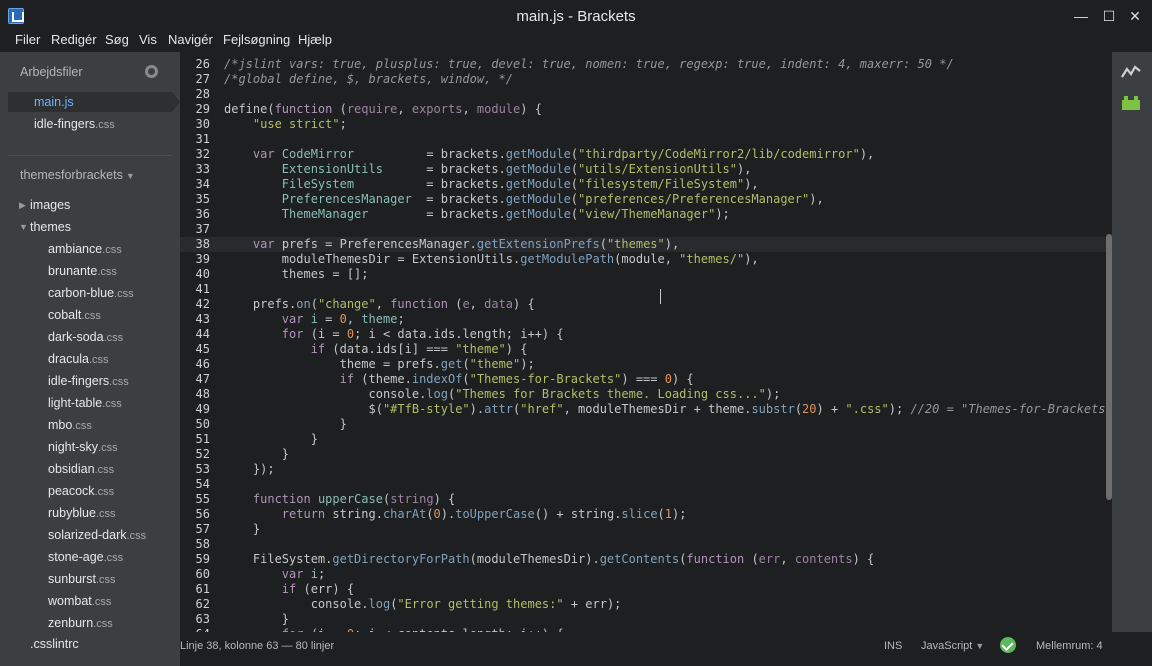  What do you see at coordinates (257, 646) in the screenshot?
I see `cursor-position: Linje 38, kolonne 63 — 80 linjer` at bounding box center [257, 646].